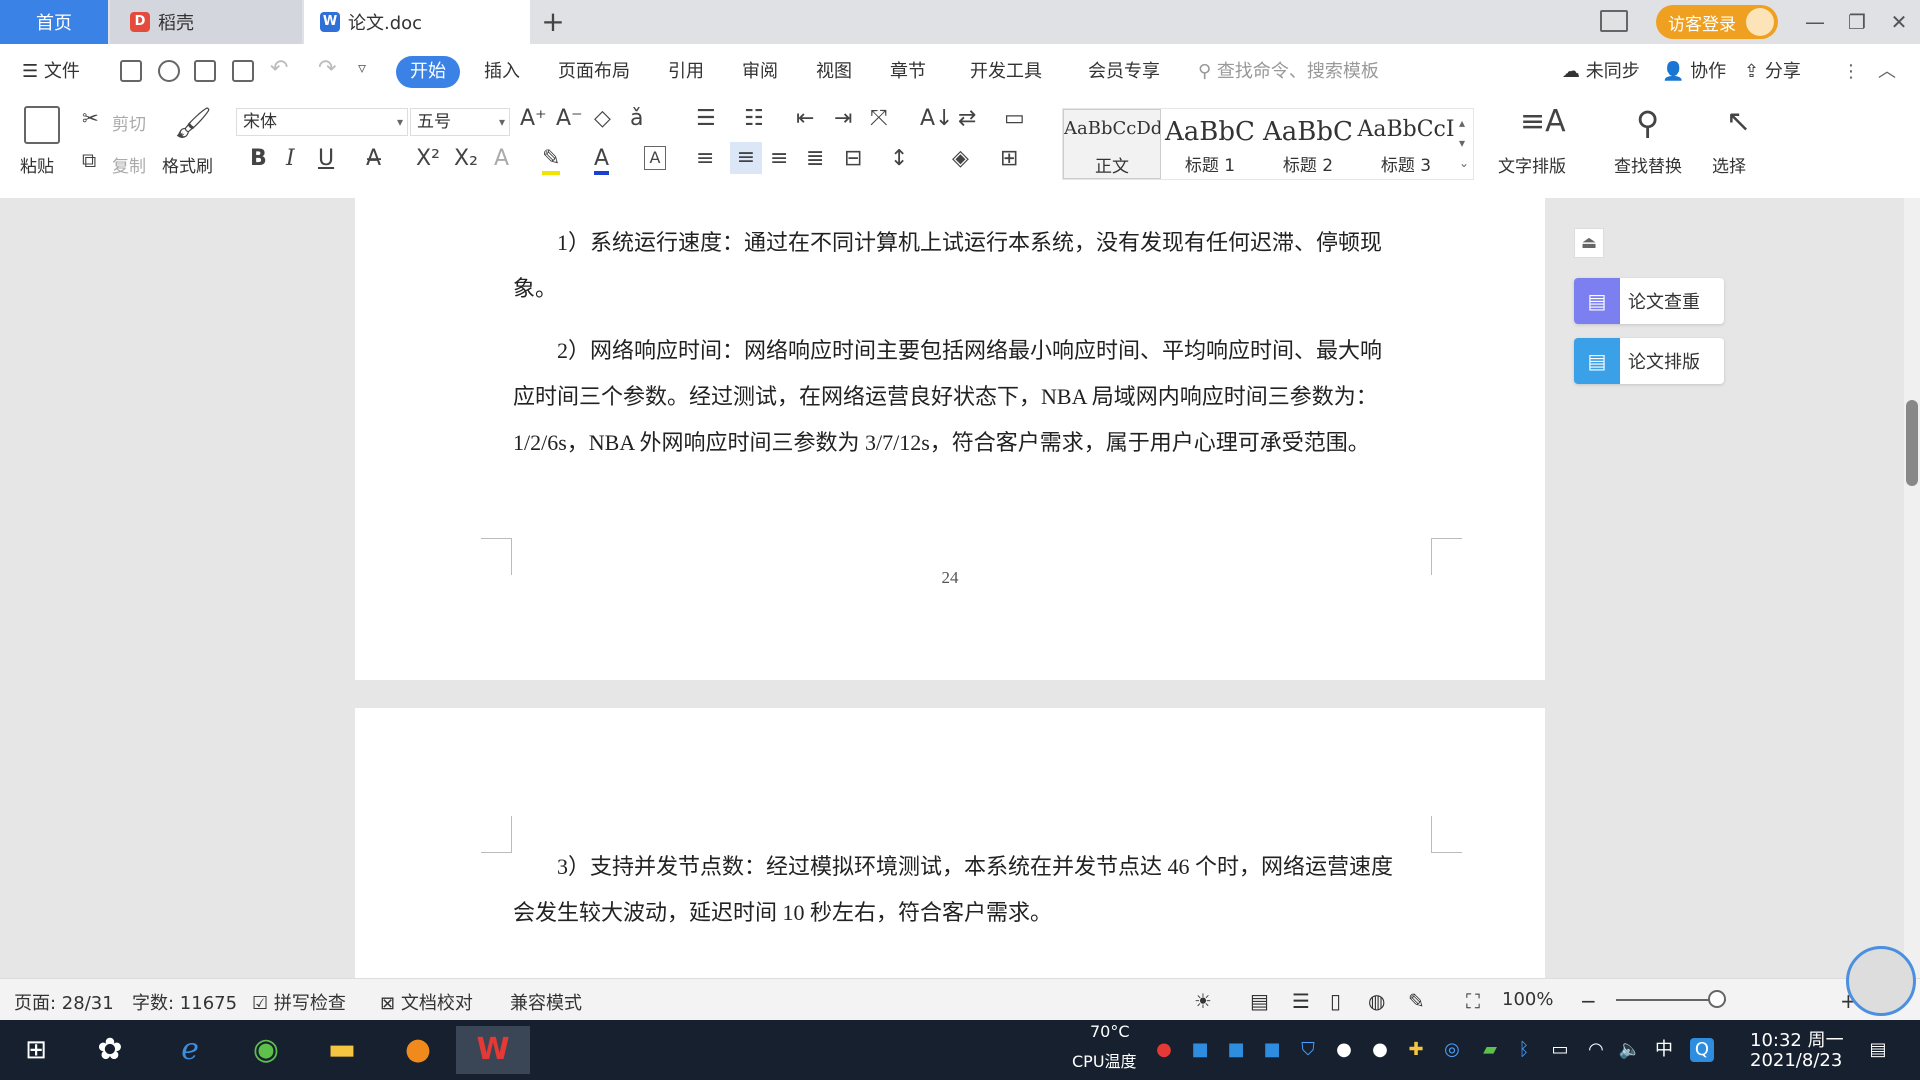 Image resolution: width=1920 pixels, height=1080 pixels. Describe the element at coordinates (418, 1050) in the screenshot. I see `app-mascot-icon: ●` at that location.